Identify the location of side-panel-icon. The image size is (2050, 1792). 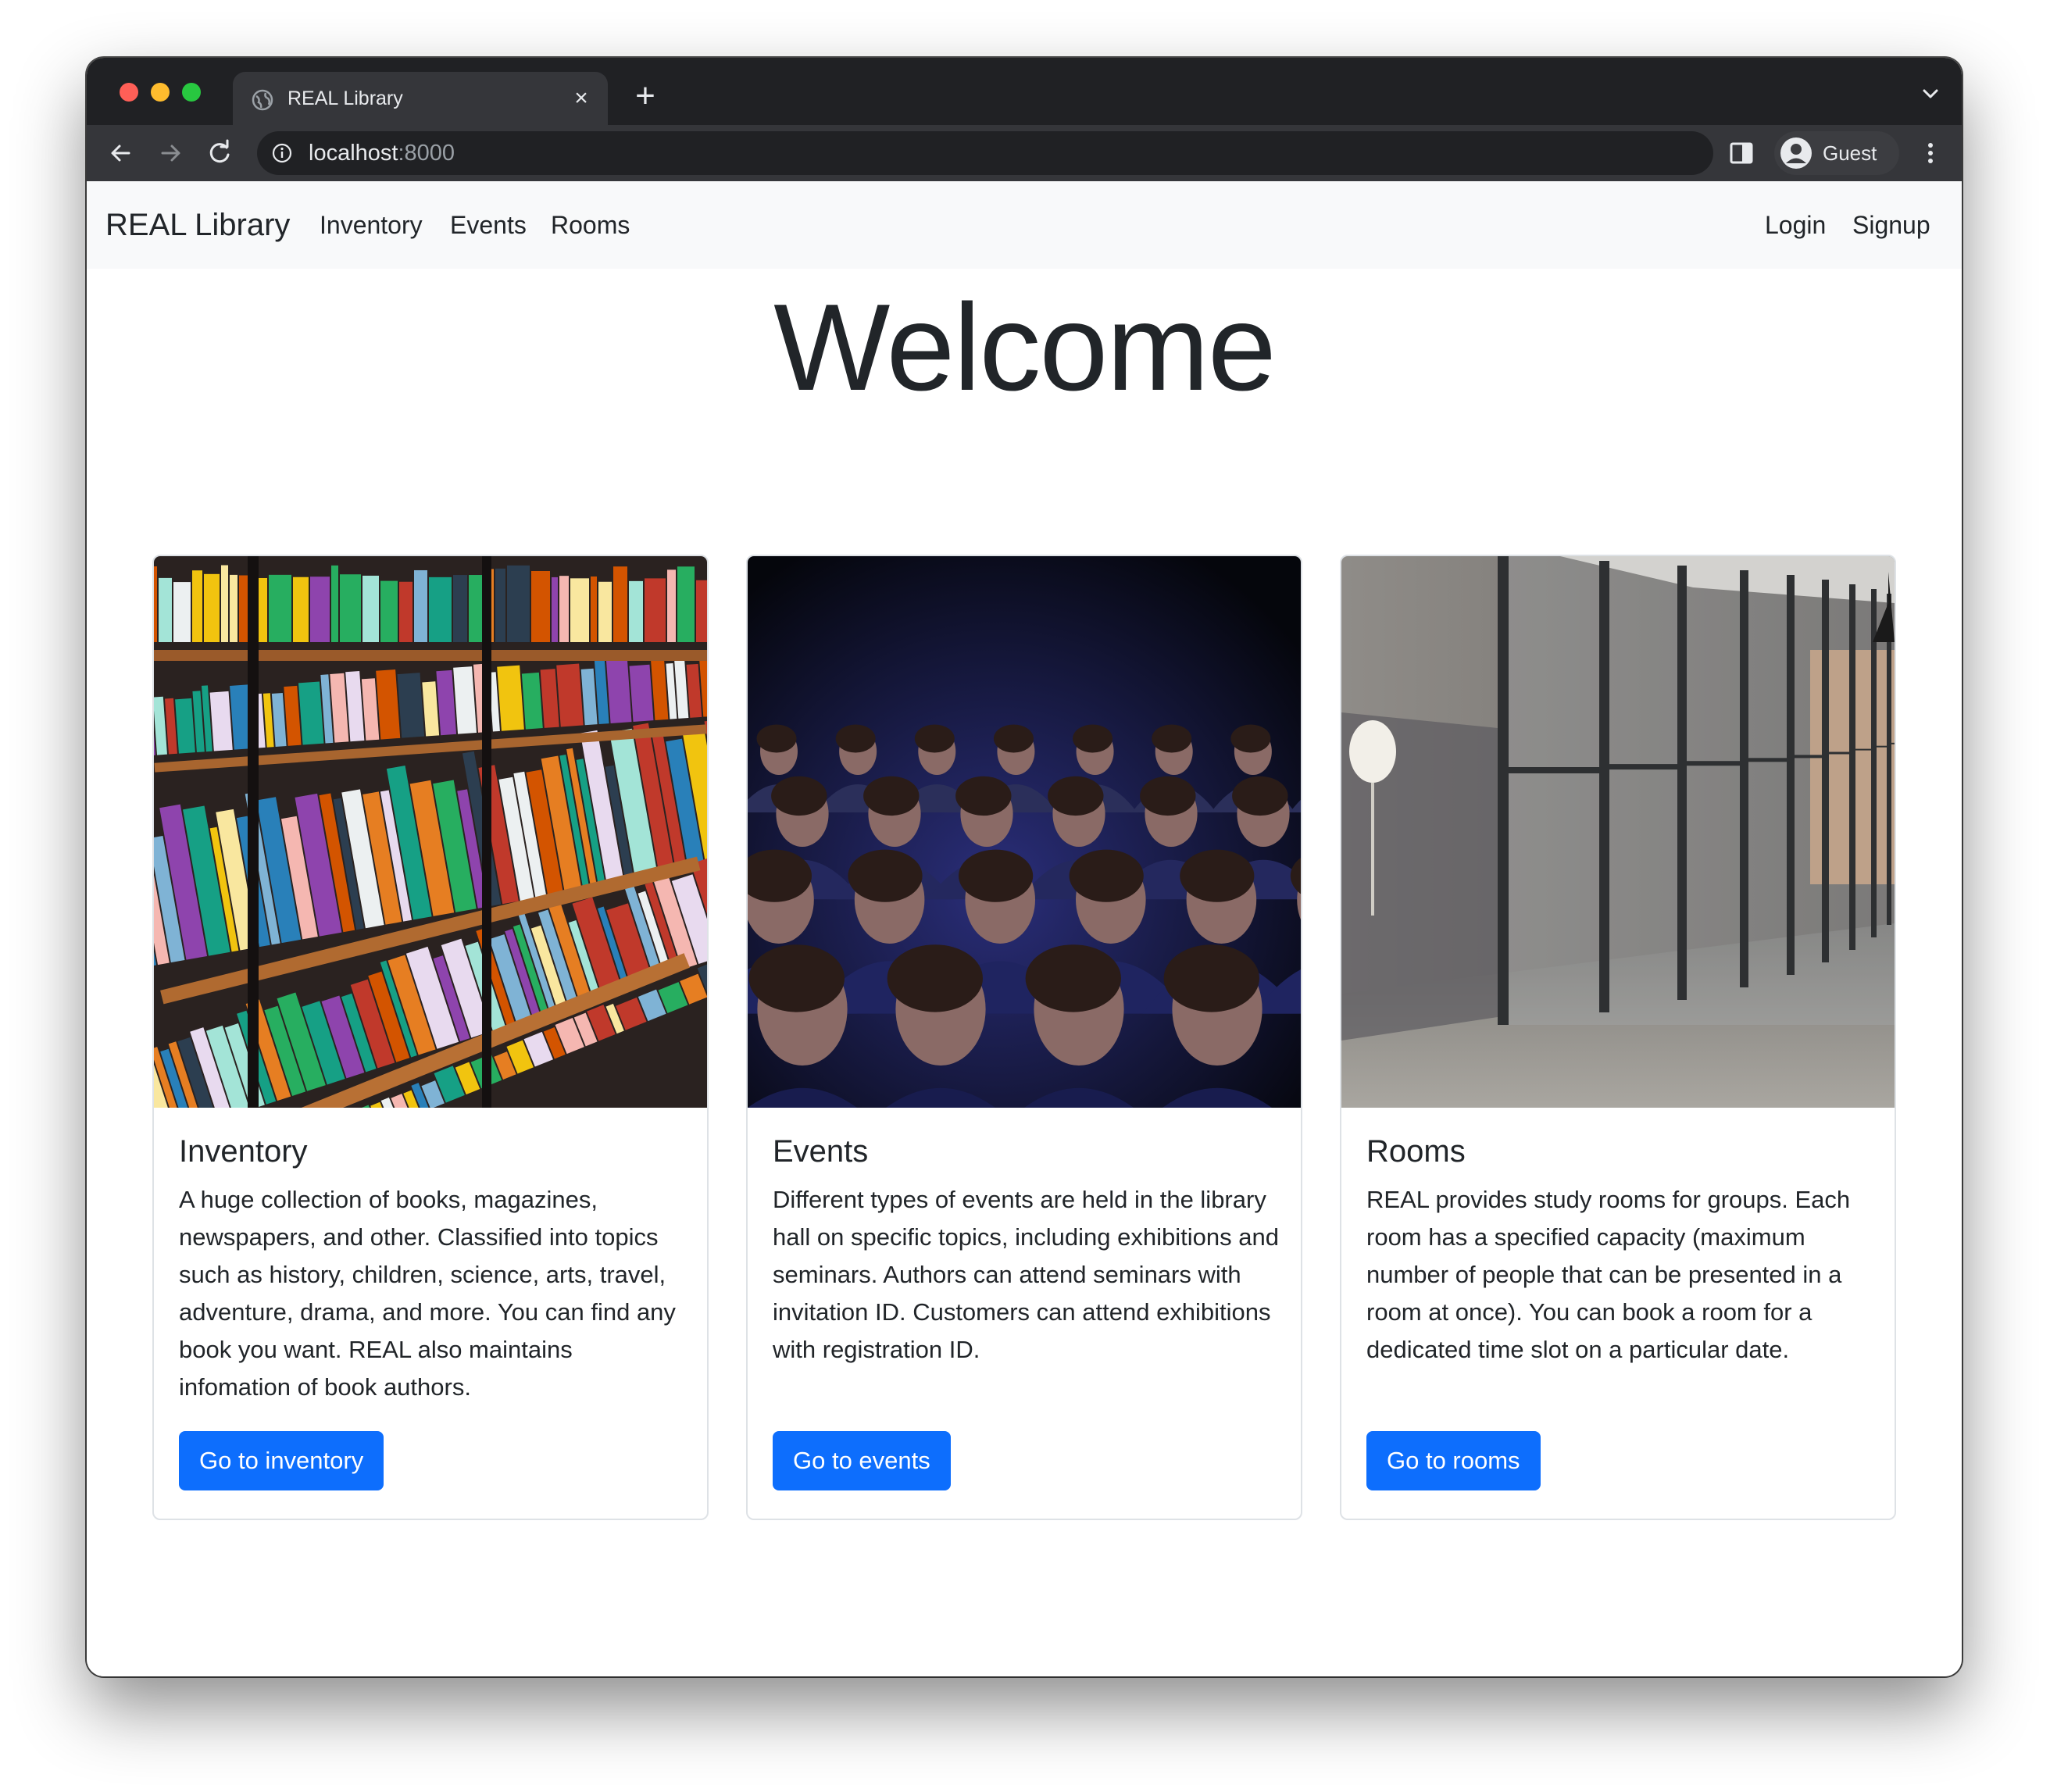
(1741, 153).